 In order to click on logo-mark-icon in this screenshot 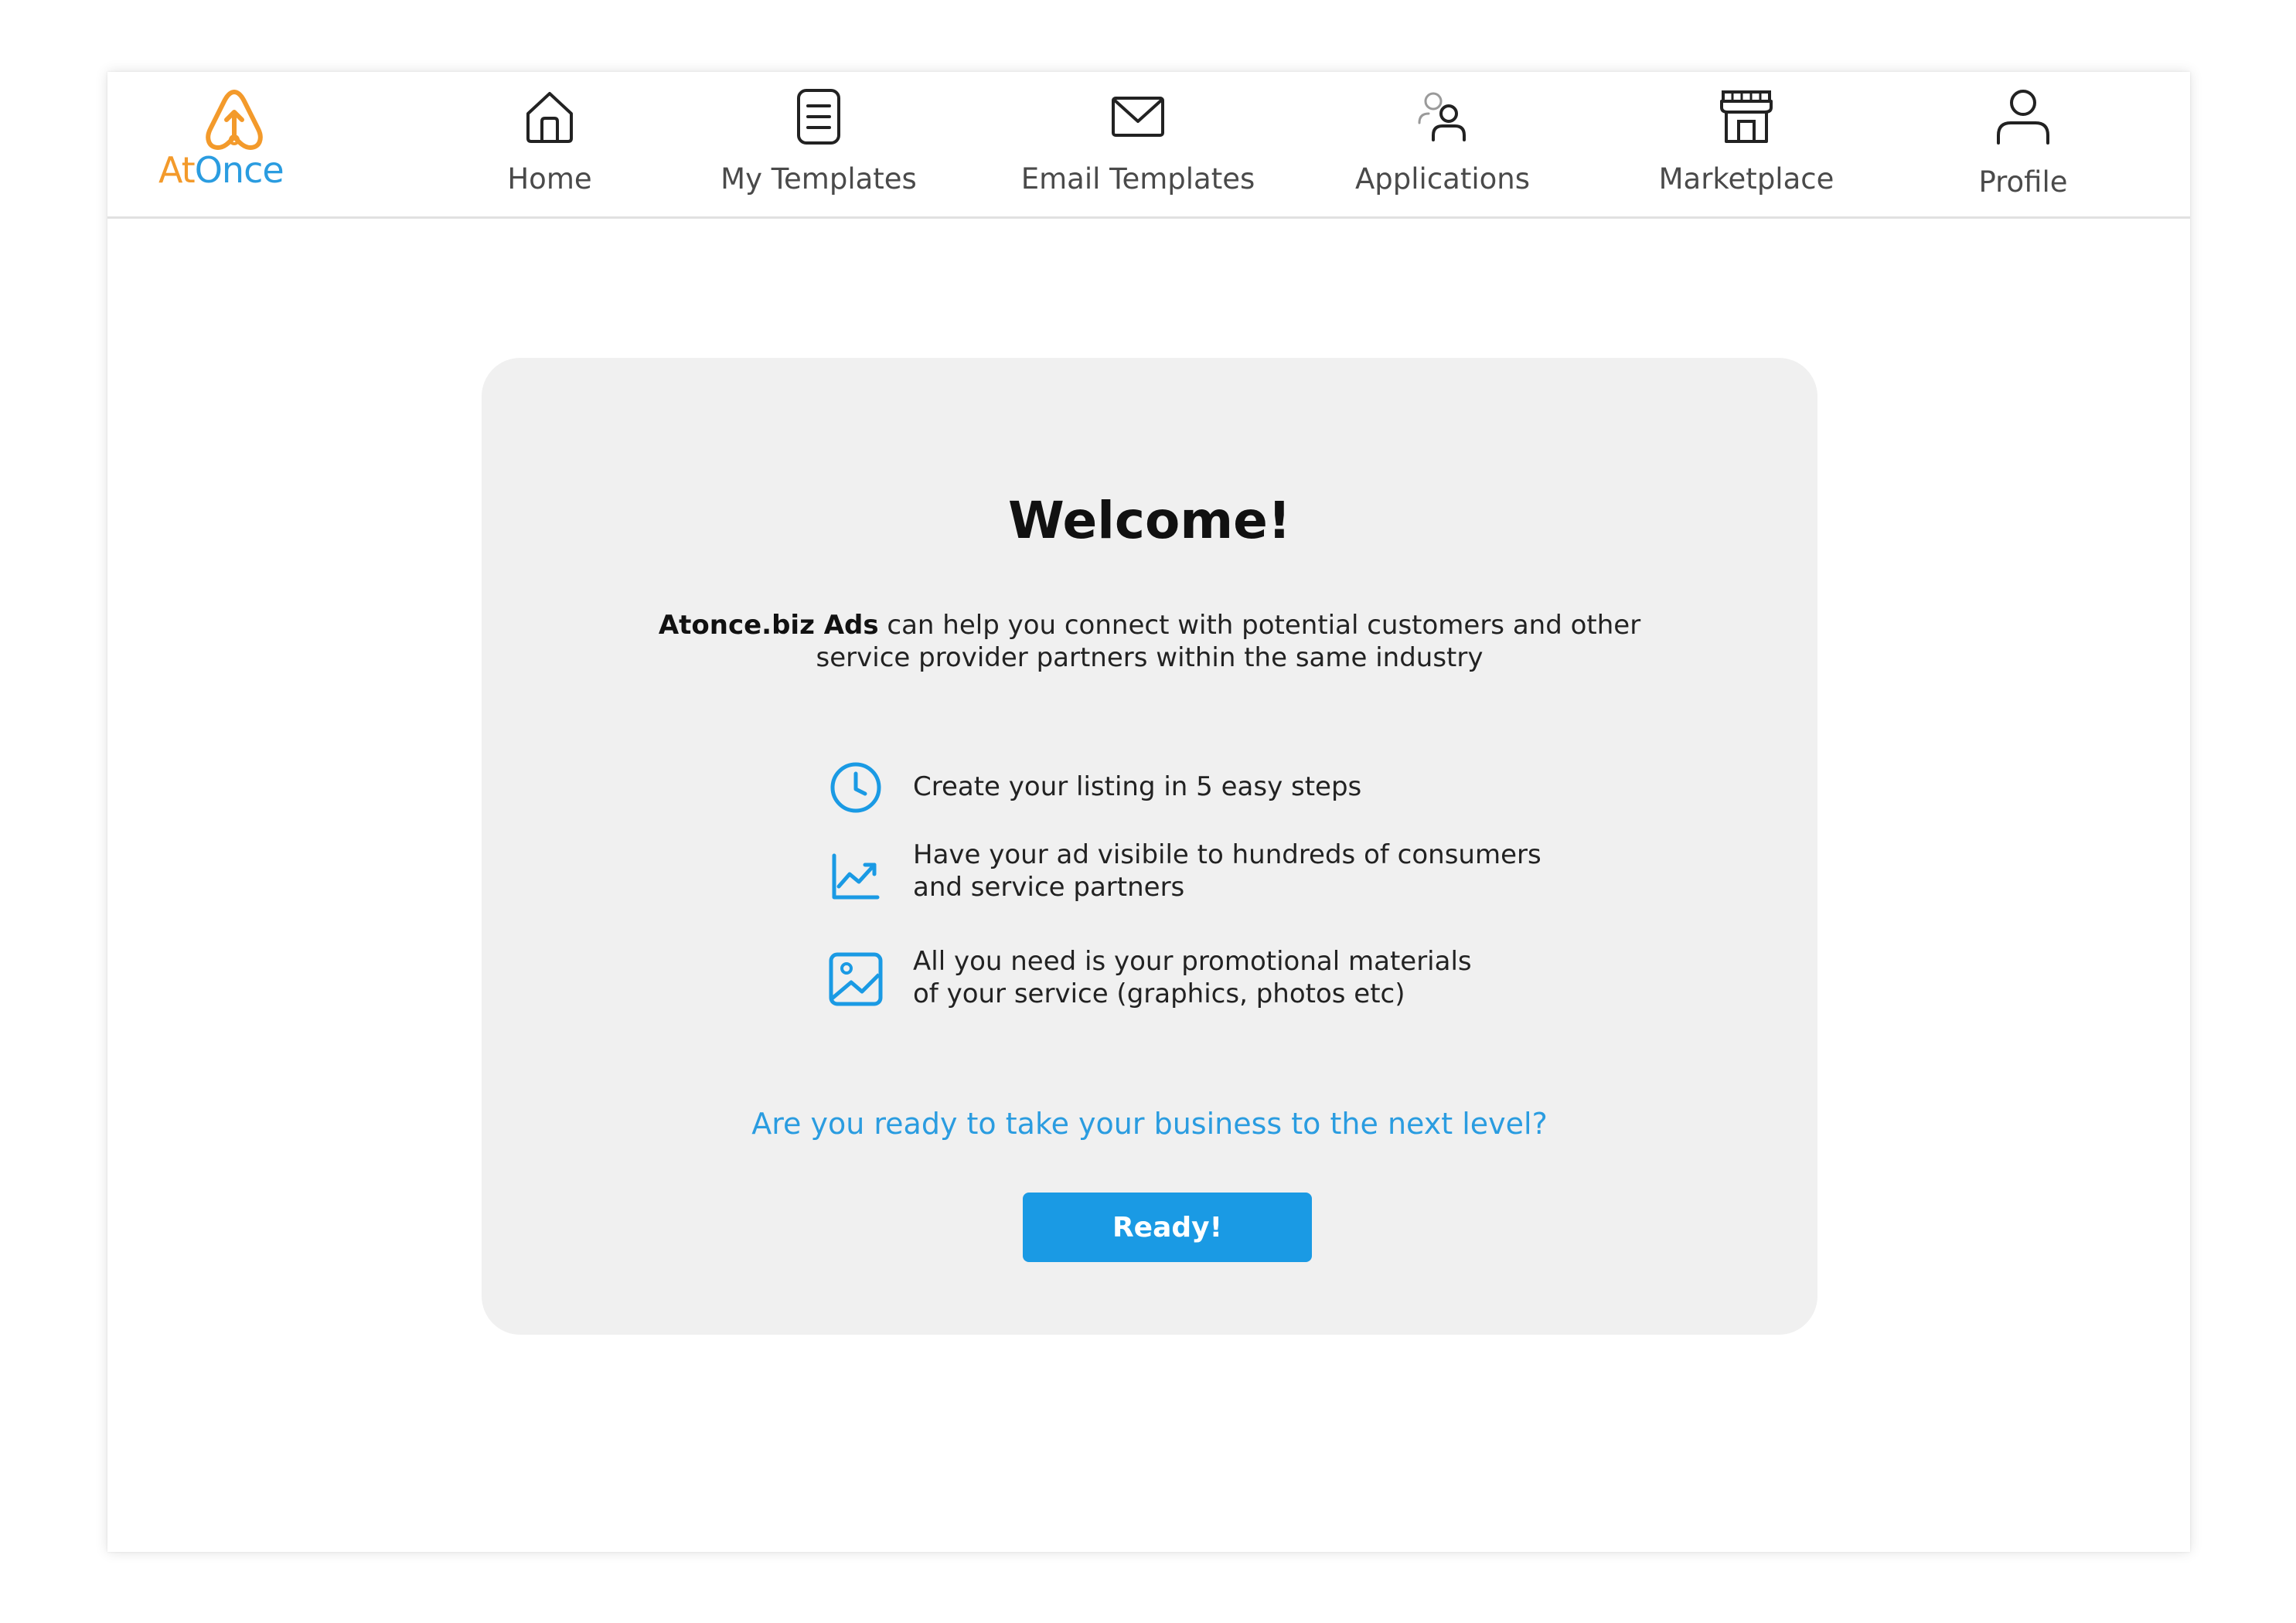, I will do `click(234, 120)`.